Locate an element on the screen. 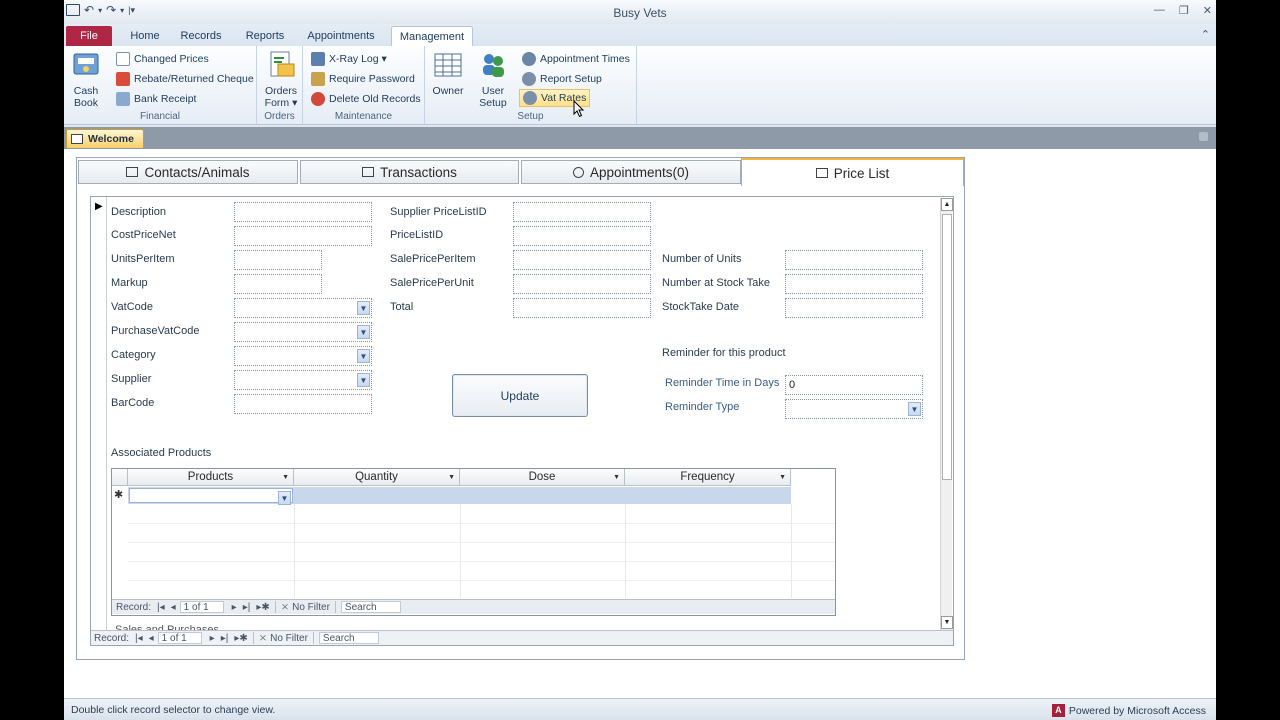 The image size is (1280, 720). column-header-frequency: Frequency ▼ is located at coordinates (708, 477).